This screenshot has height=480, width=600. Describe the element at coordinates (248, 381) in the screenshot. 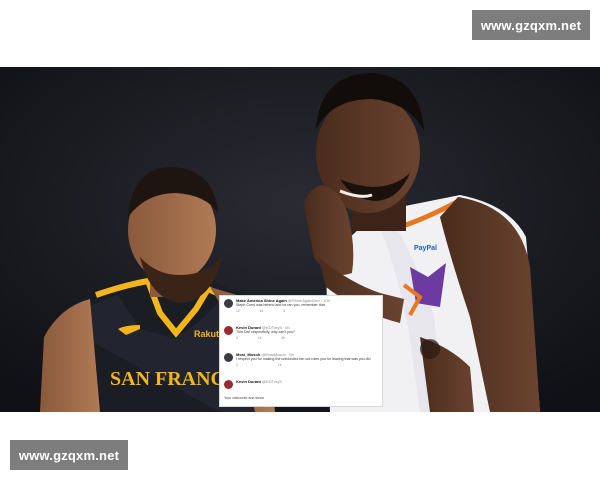

I see `tweet-author: Kevin Durant` at that location.